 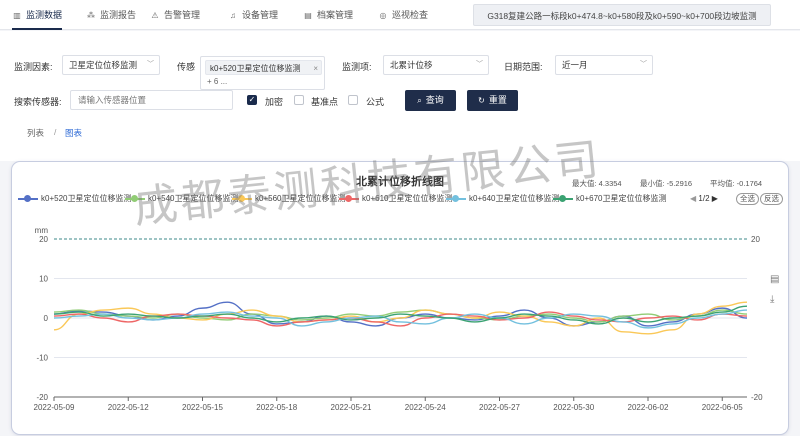 I want to click on factor-select-value: 卫星定位位移监测, so click(x=103, y=65).